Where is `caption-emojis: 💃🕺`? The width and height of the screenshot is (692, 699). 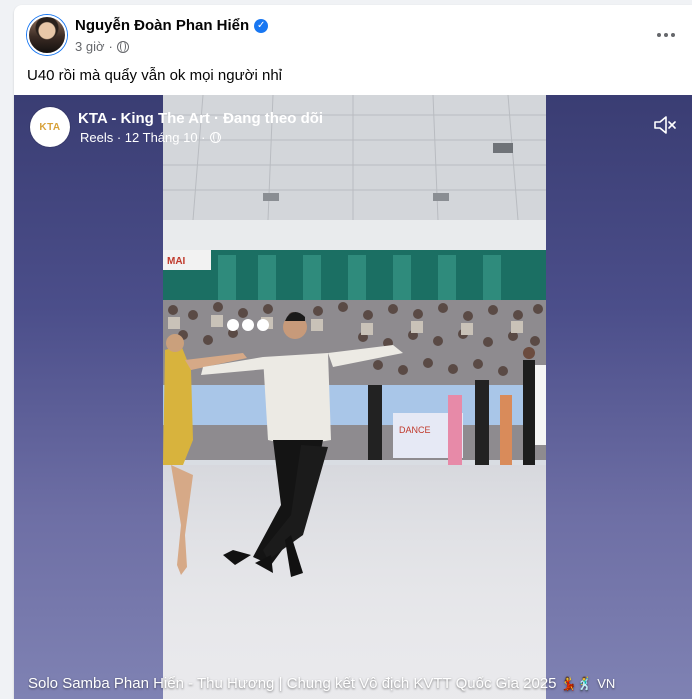
caption-emojis: 💃🕺 is located at coordinates (577, 683).